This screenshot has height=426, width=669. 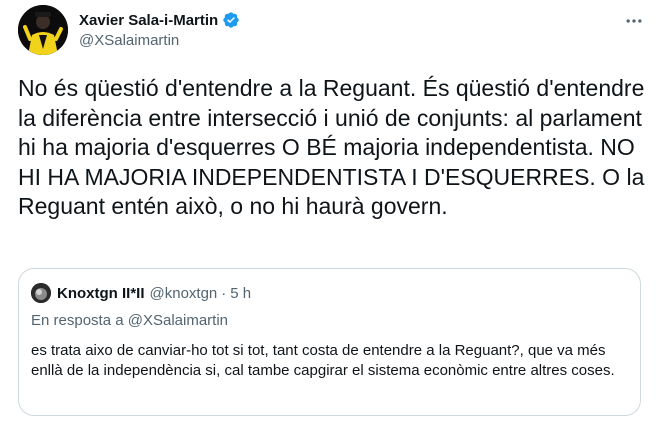 I want to click on quoted-avatar-image, so click(x=41, y=293).